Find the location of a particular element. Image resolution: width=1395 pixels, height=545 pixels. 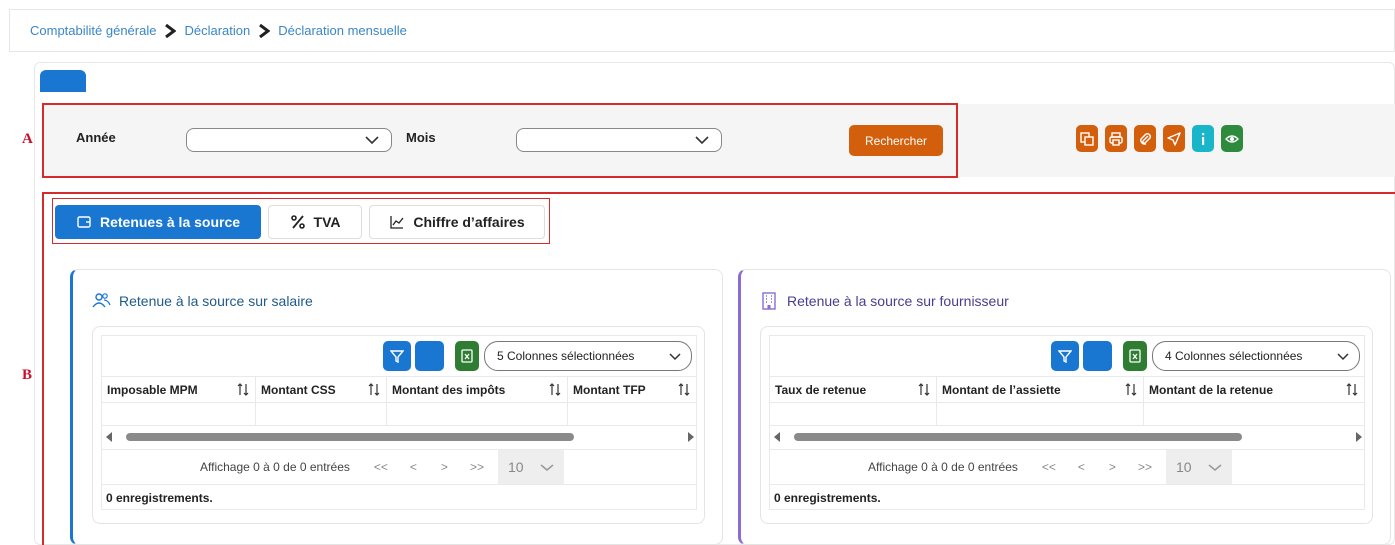

column-header: Montant CSS is located at coordinates (321, 390).